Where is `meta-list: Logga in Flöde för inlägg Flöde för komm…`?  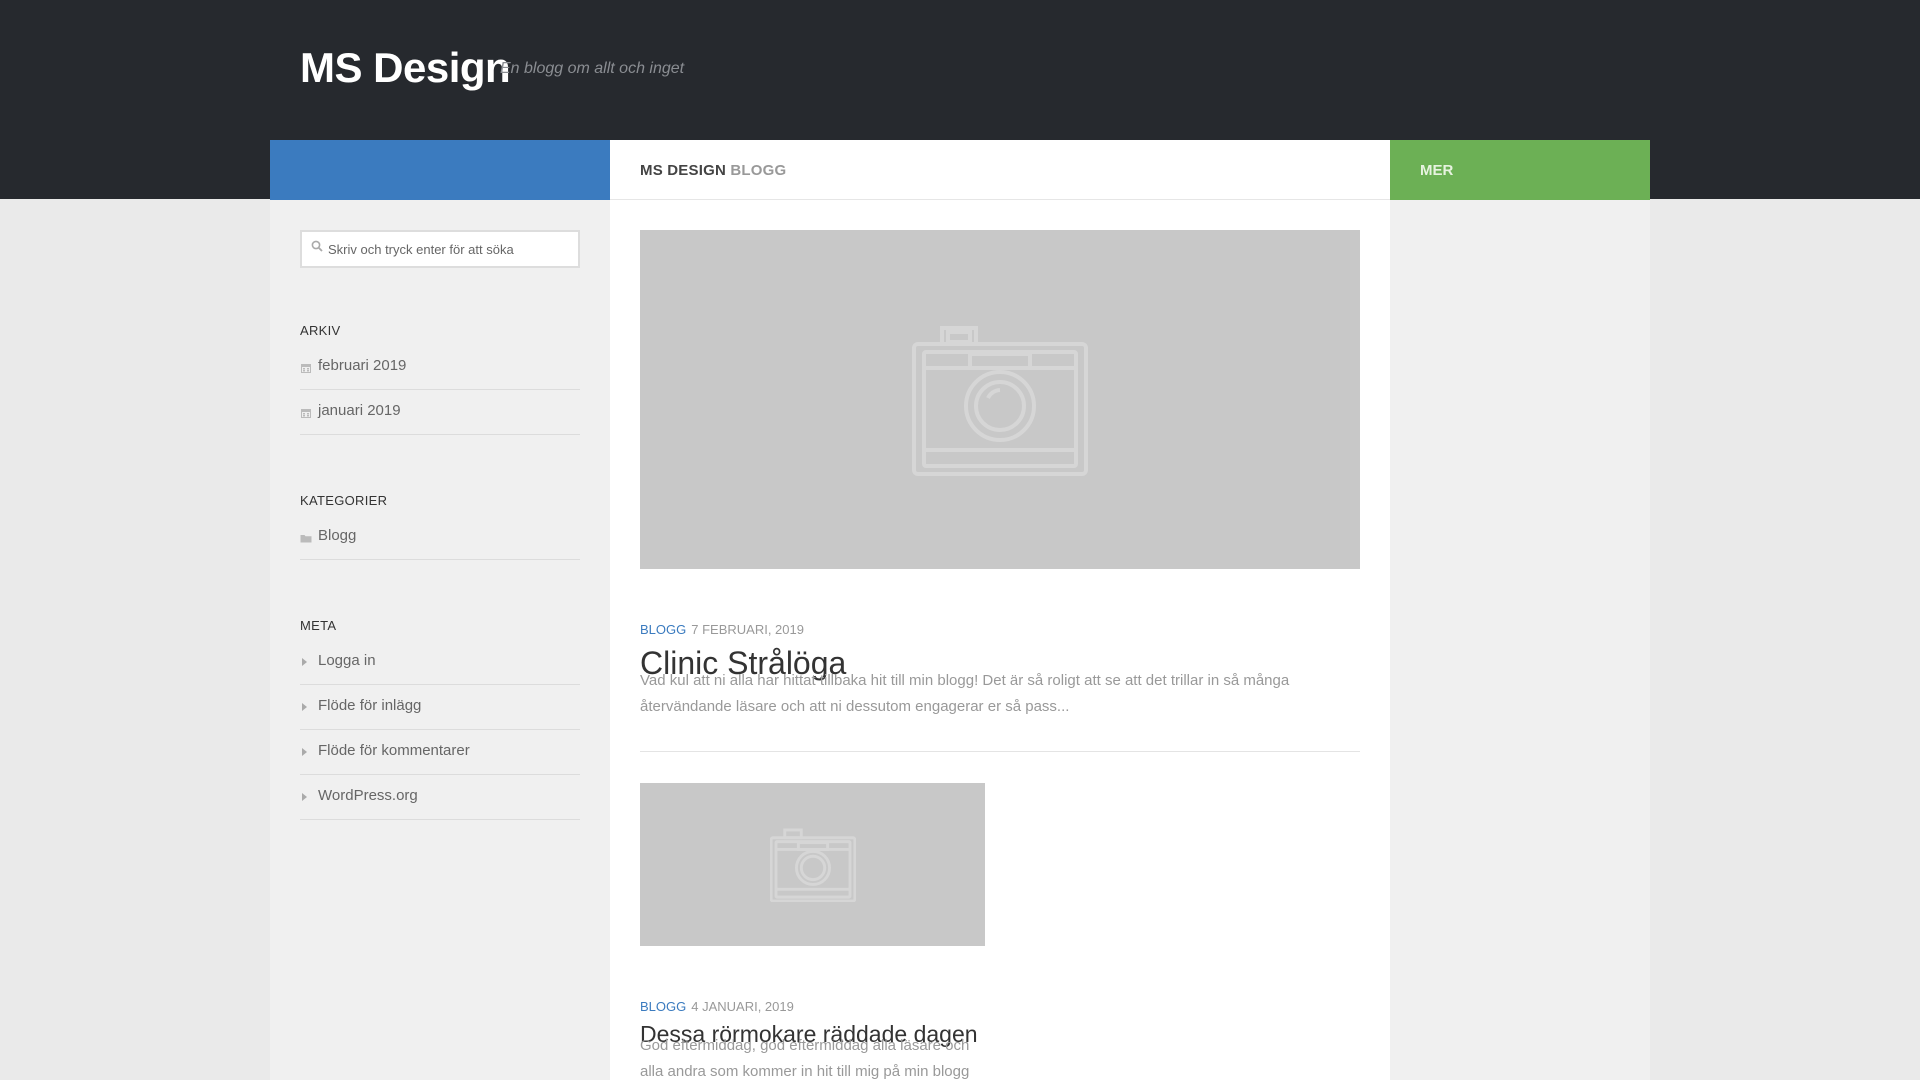 meta-list: Logga in Flöde för inlägg Flöde för komm… is located at coordinates (440, 730).